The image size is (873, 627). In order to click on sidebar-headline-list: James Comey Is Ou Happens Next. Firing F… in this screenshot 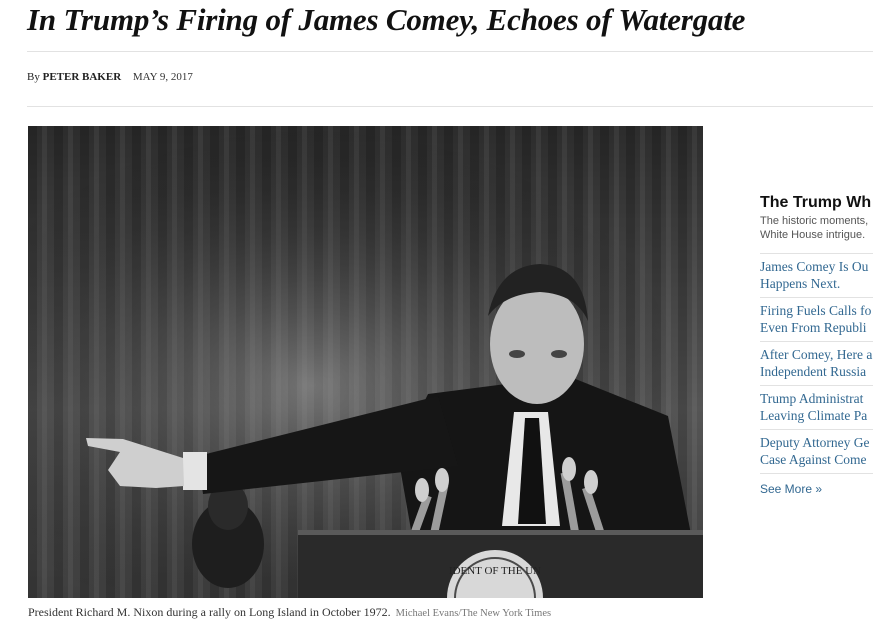, I will do `click(816, 363)`.